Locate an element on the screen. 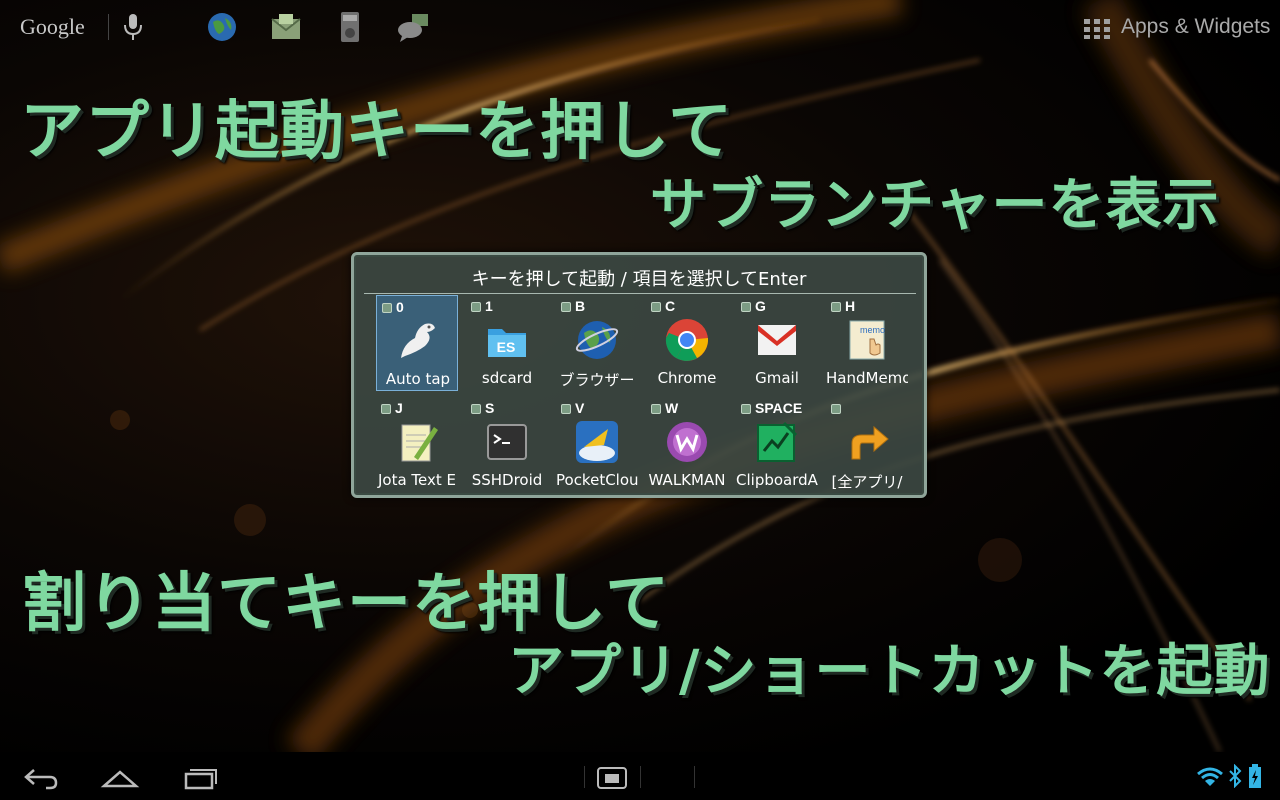 The height and width of the screenshot is (800, 1280). launcher-item-chrome: C Chrome is located at coordinates (687, 343).